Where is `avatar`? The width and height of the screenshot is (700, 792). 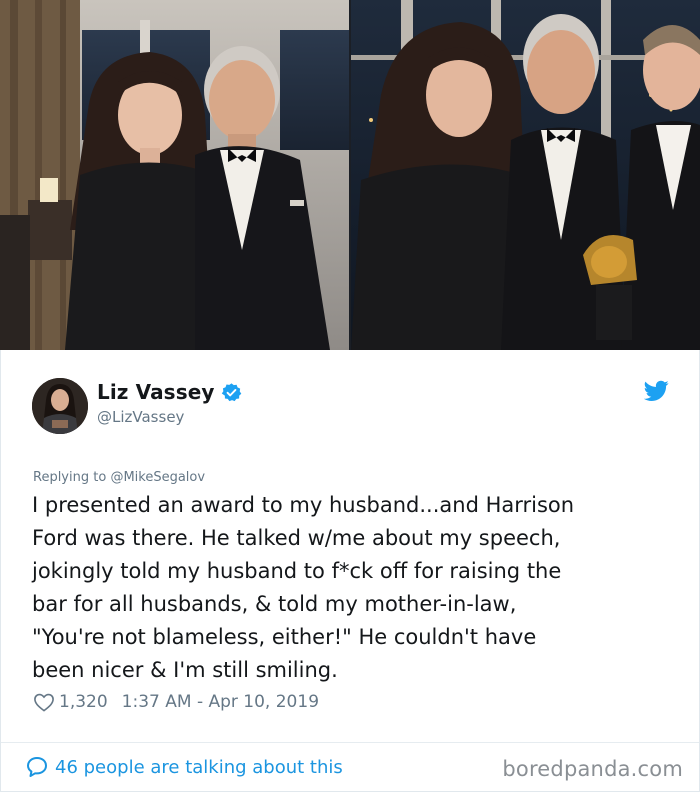
avatar is located at coordinates (60, 406).